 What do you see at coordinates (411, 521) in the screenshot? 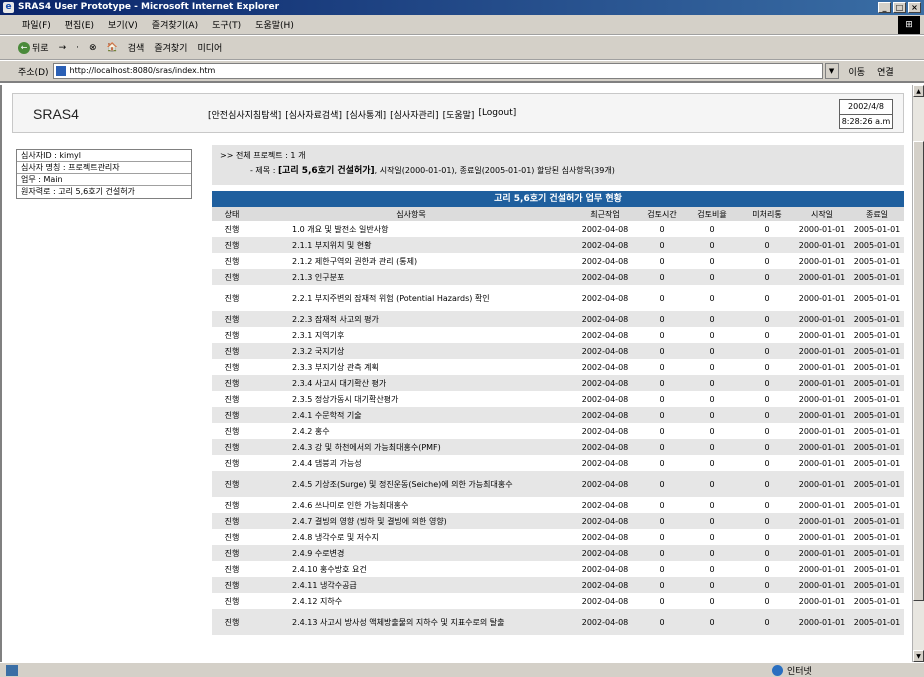
I see `row-item-link: 2.4.7 결빙의 영향 (빙하 및 결빙에 의한 영향)` at bounding box center [411, 521].